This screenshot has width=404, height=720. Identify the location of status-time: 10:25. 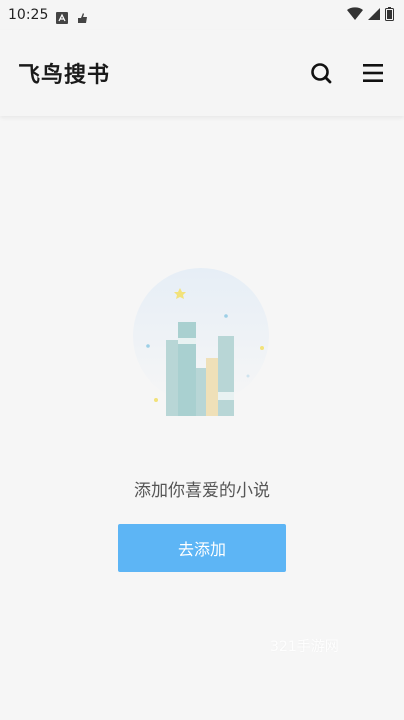
(28, 15).